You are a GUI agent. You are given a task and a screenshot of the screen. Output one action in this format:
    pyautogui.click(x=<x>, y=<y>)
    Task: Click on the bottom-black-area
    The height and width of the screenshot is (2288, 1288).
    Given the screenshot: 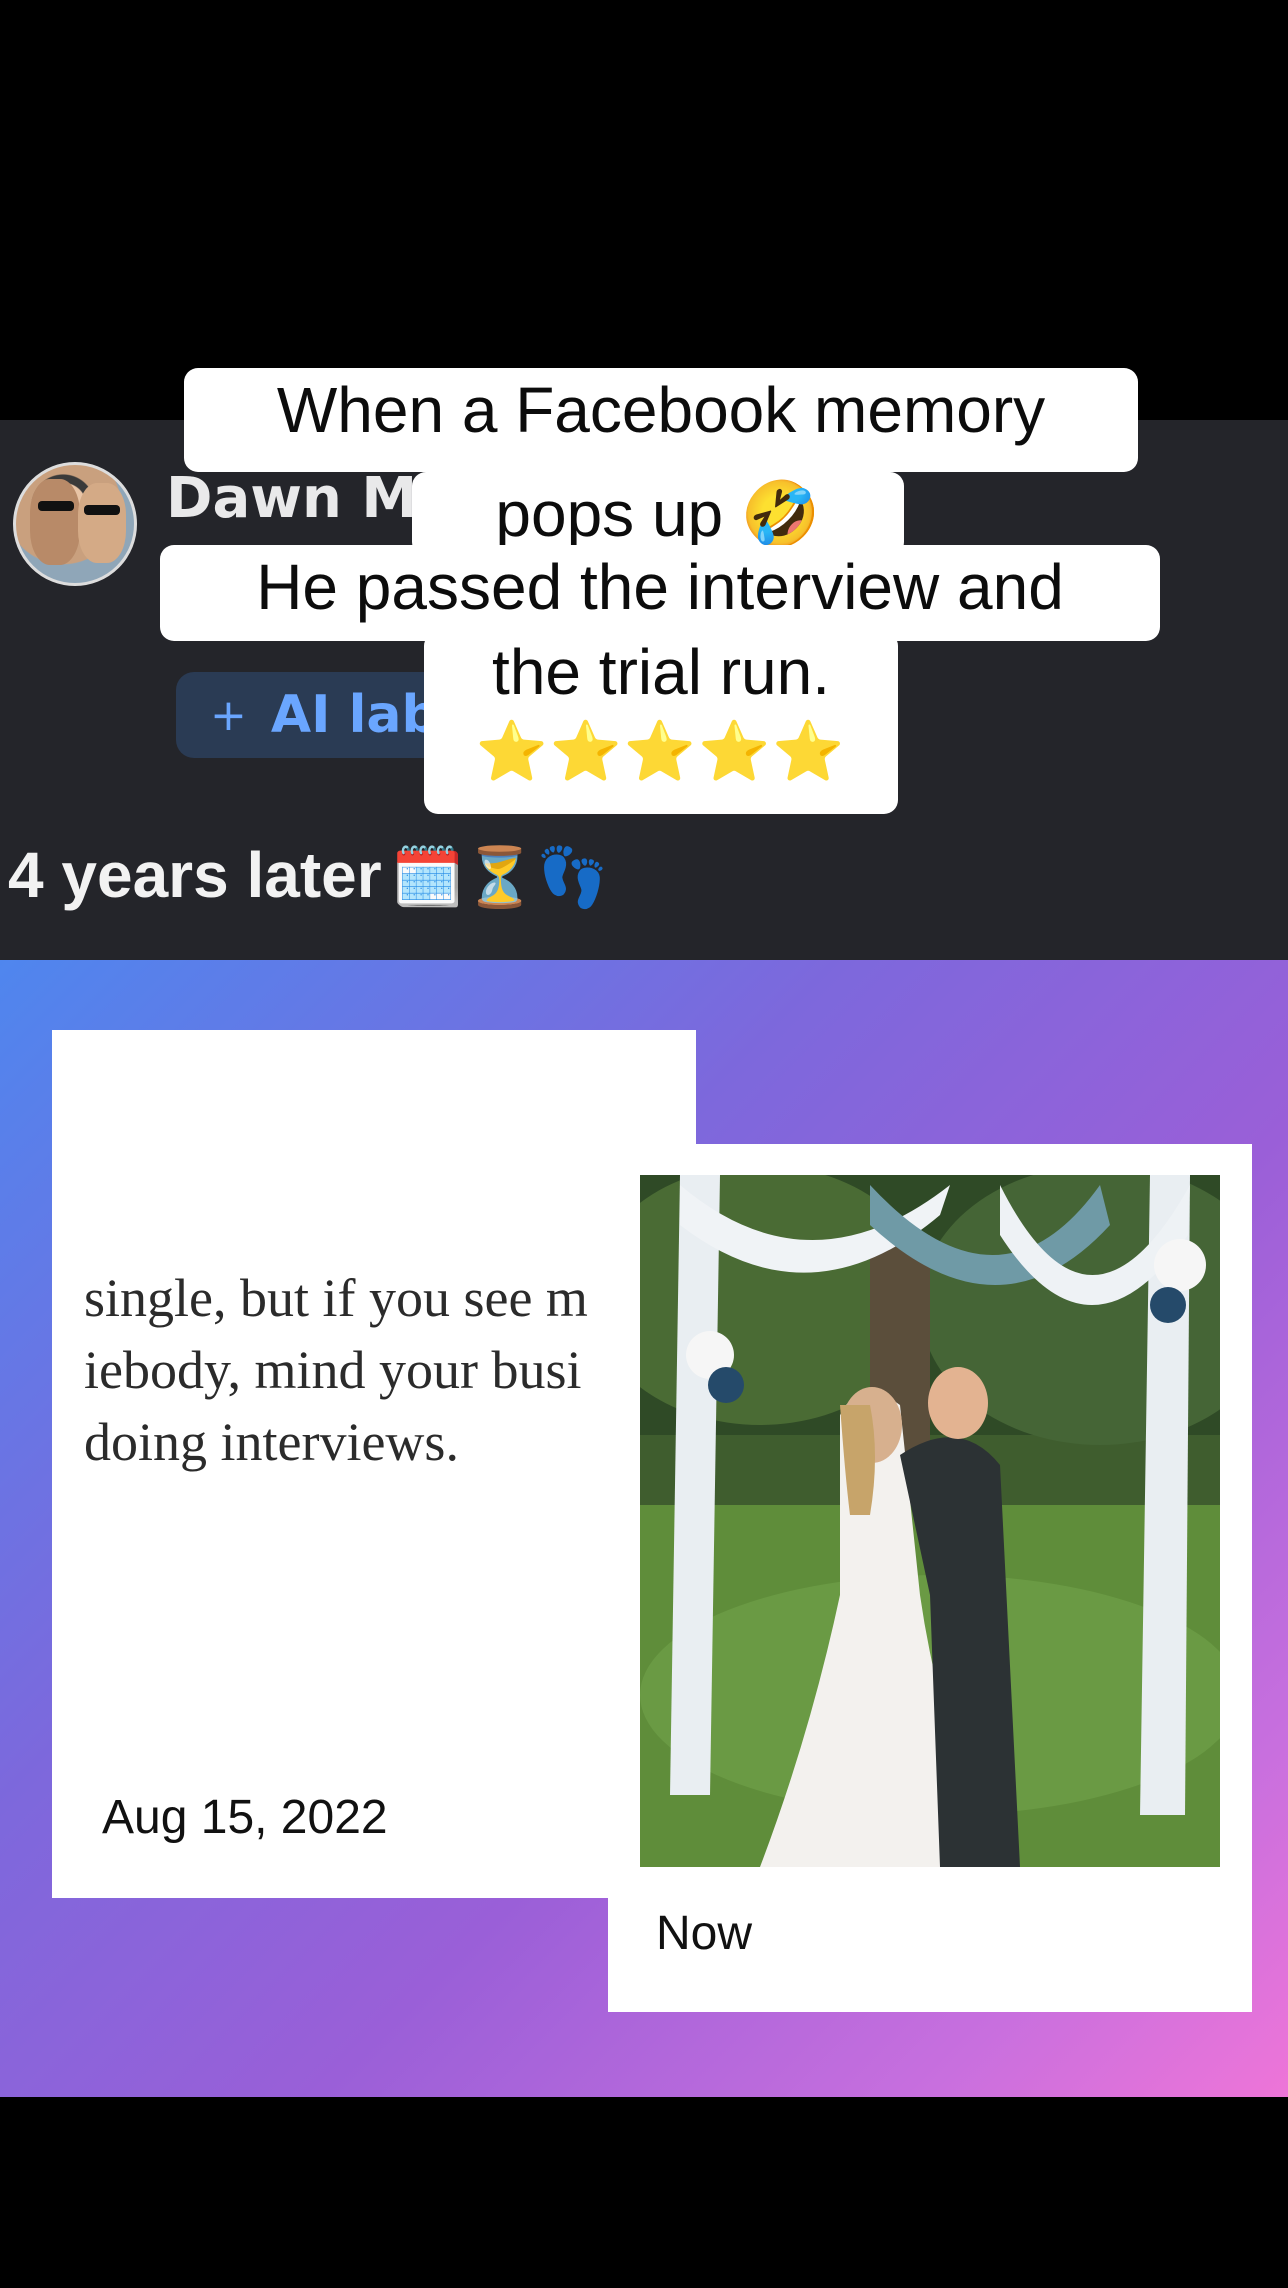 What is the action you would take?
    pyautogui.click(x=644, y=2192)
    